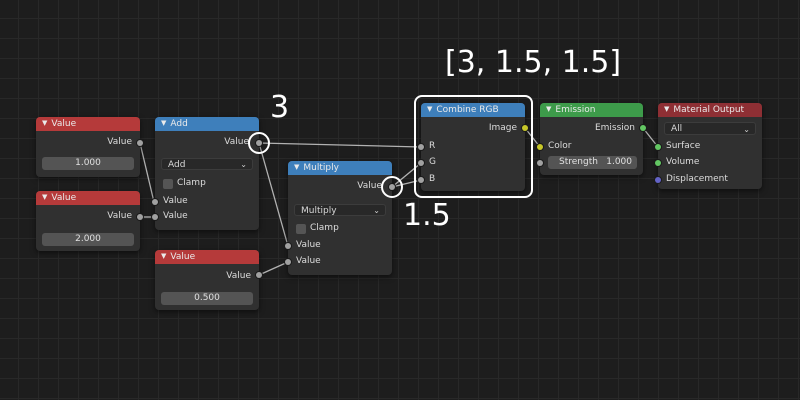 The height and width of the screenshot is (400, 800). What do you see at coordinates (207, 164) in the screenshot?
I see `operation-dropdown: Add ⌄` at bounding box center [207, 164].